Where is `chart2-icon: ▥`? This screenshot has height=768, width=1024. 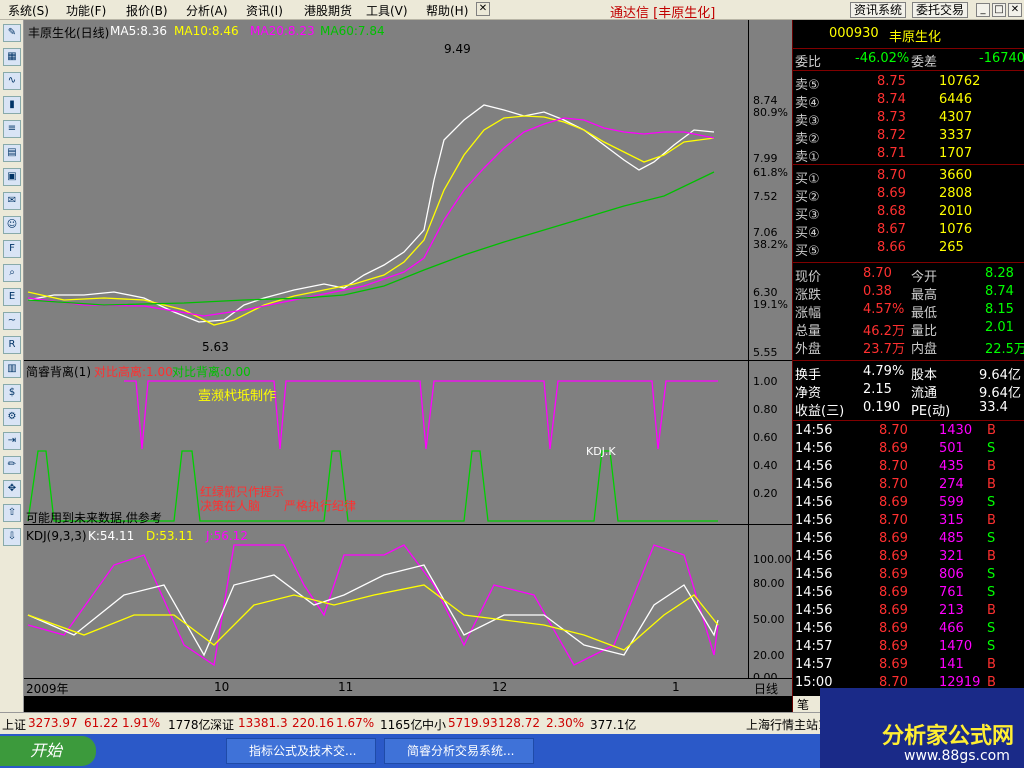
chart2-icon: ▥ is located at coordinates (12, 369).